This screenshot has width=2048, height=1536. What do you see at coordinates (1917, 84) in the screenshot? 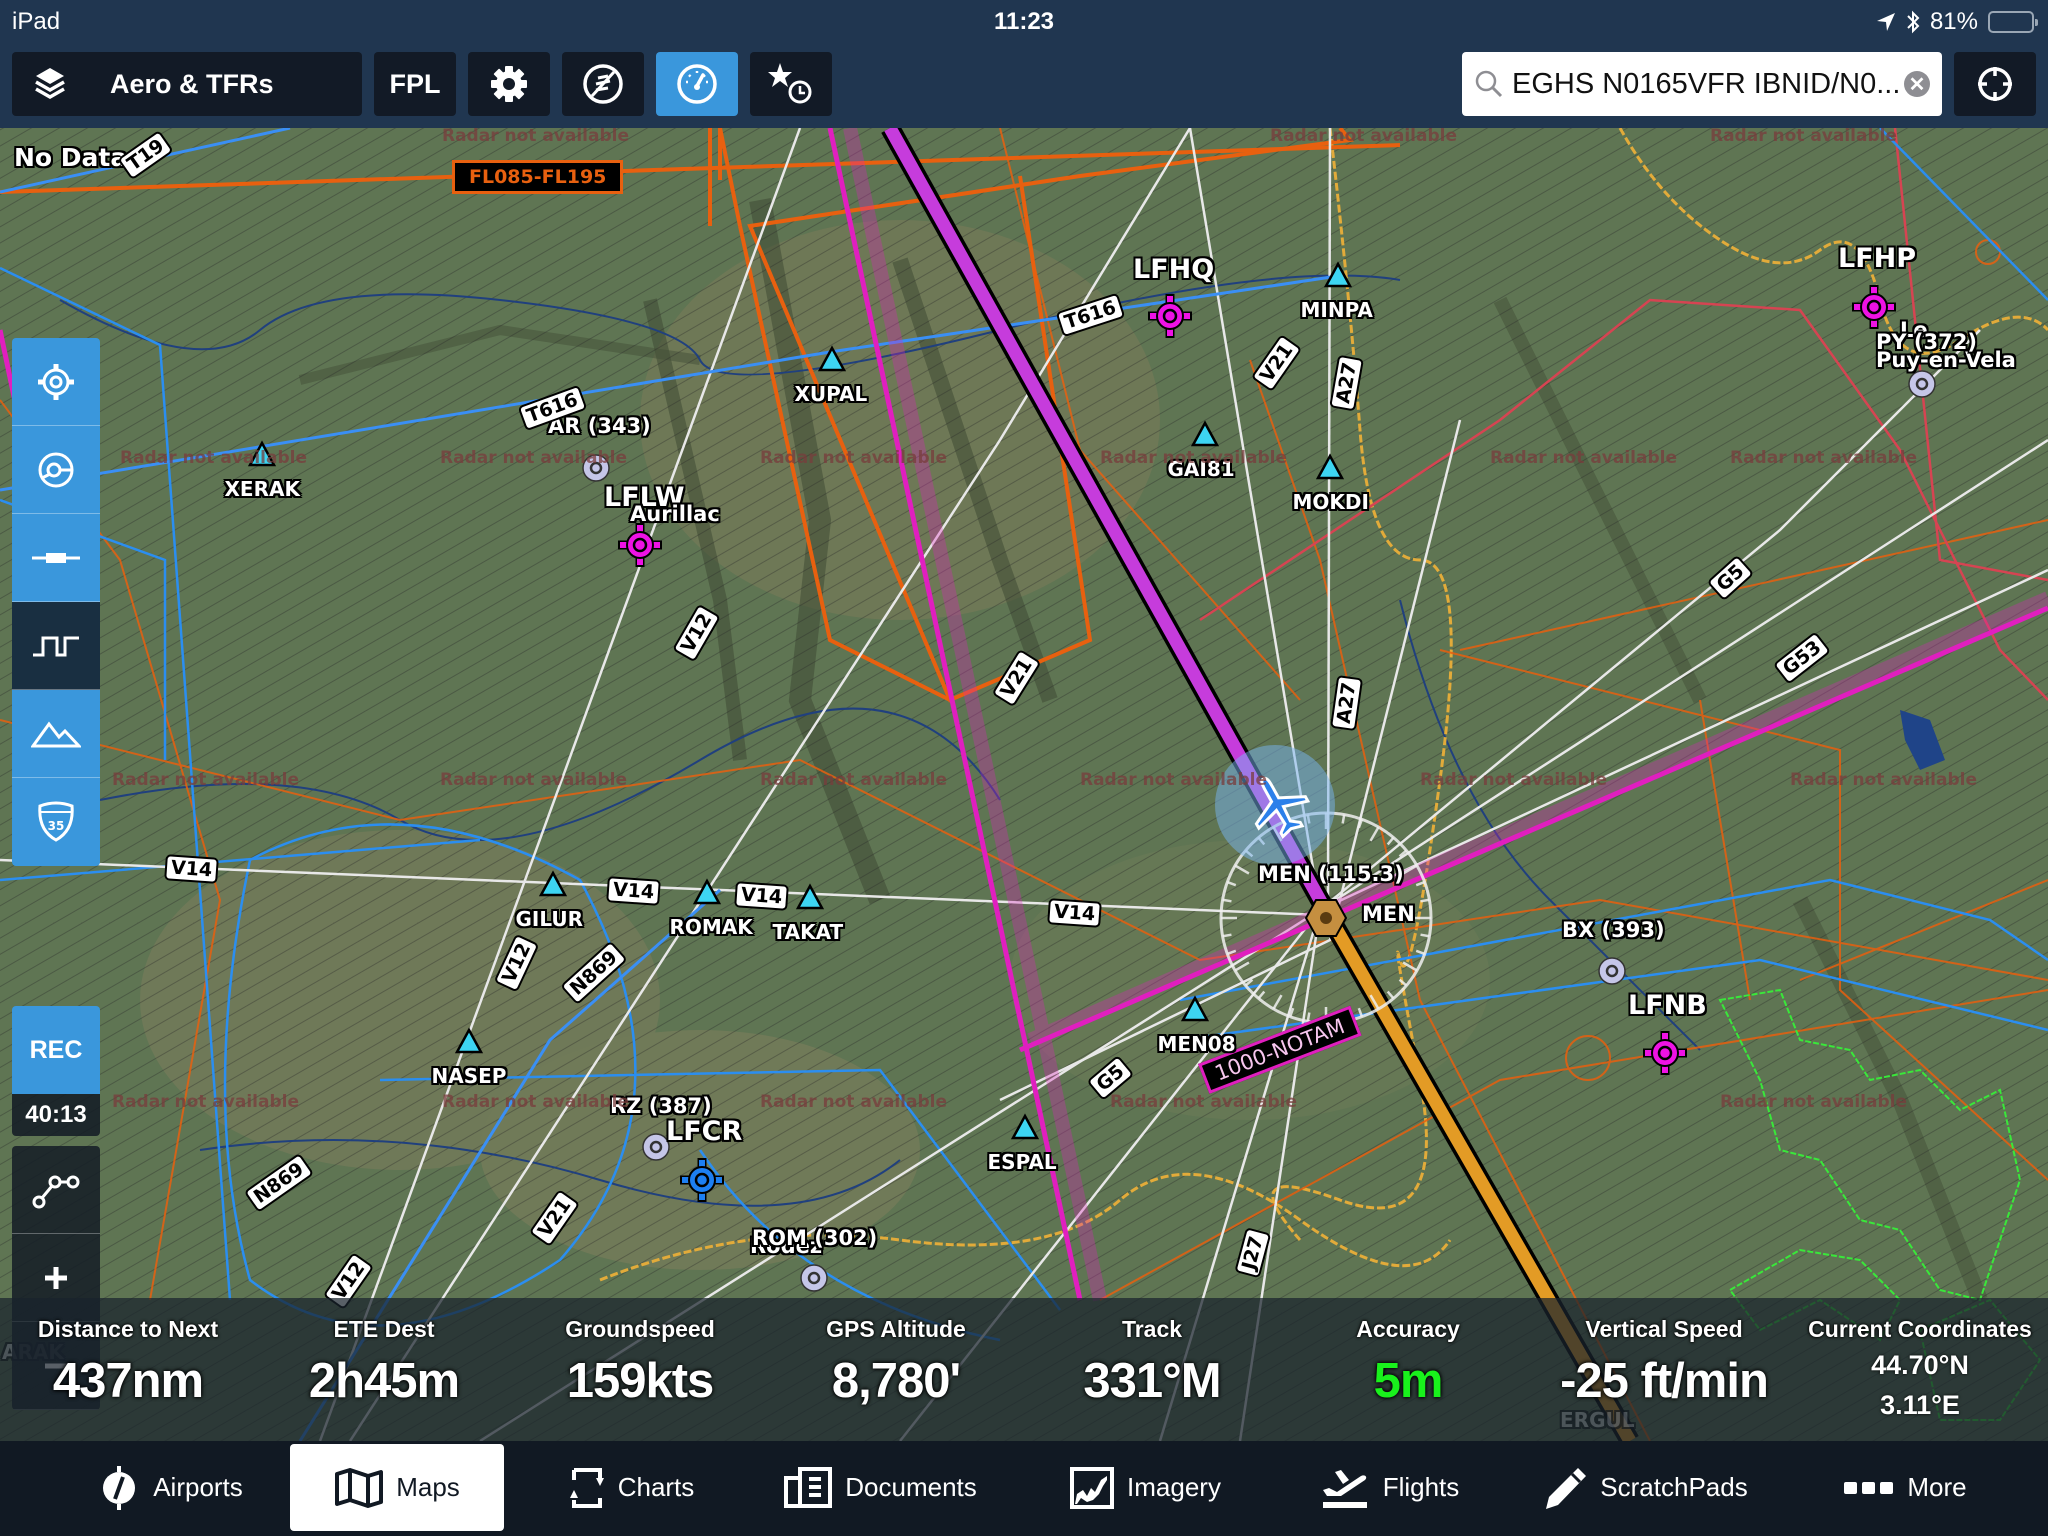
I see `clear-search-button: ✕` at bounding box center [1917, 84].